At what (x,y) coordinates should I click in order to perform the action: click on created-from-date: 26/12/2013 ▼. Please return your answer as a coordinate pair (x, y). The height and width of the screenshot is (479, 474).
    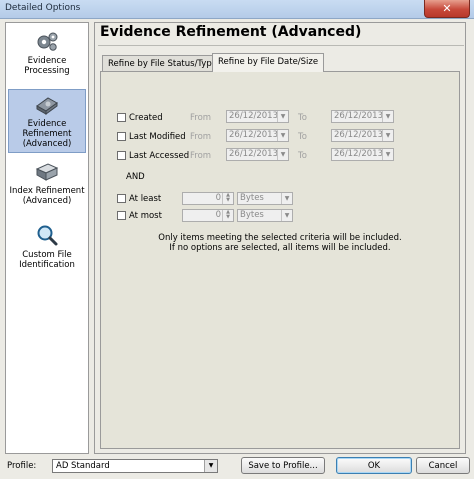
    Looking at the image, I should click on (257, 116).